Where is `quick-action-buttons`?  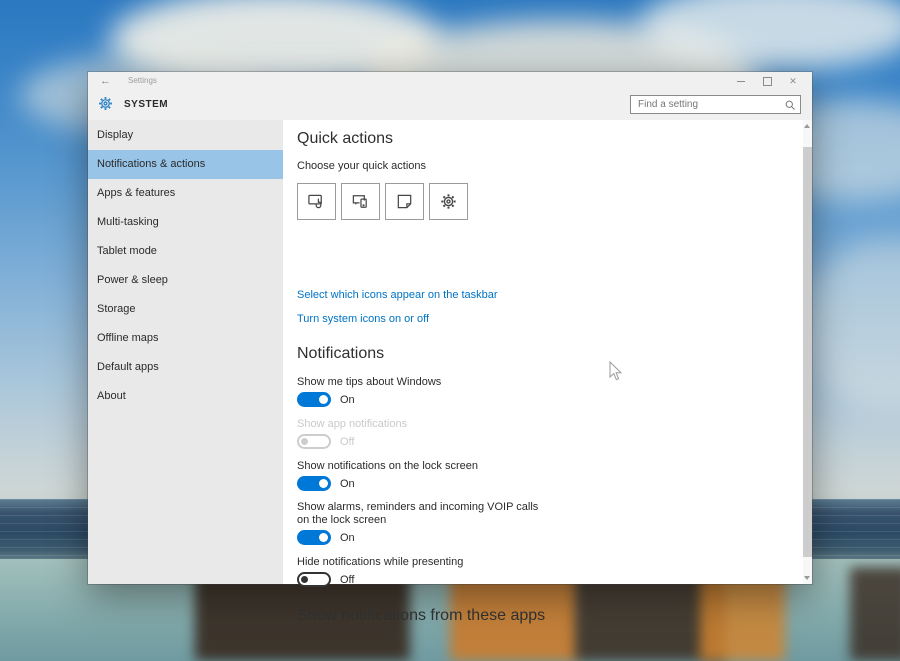
quick-action-buttons is located at coordinates (382, 201).